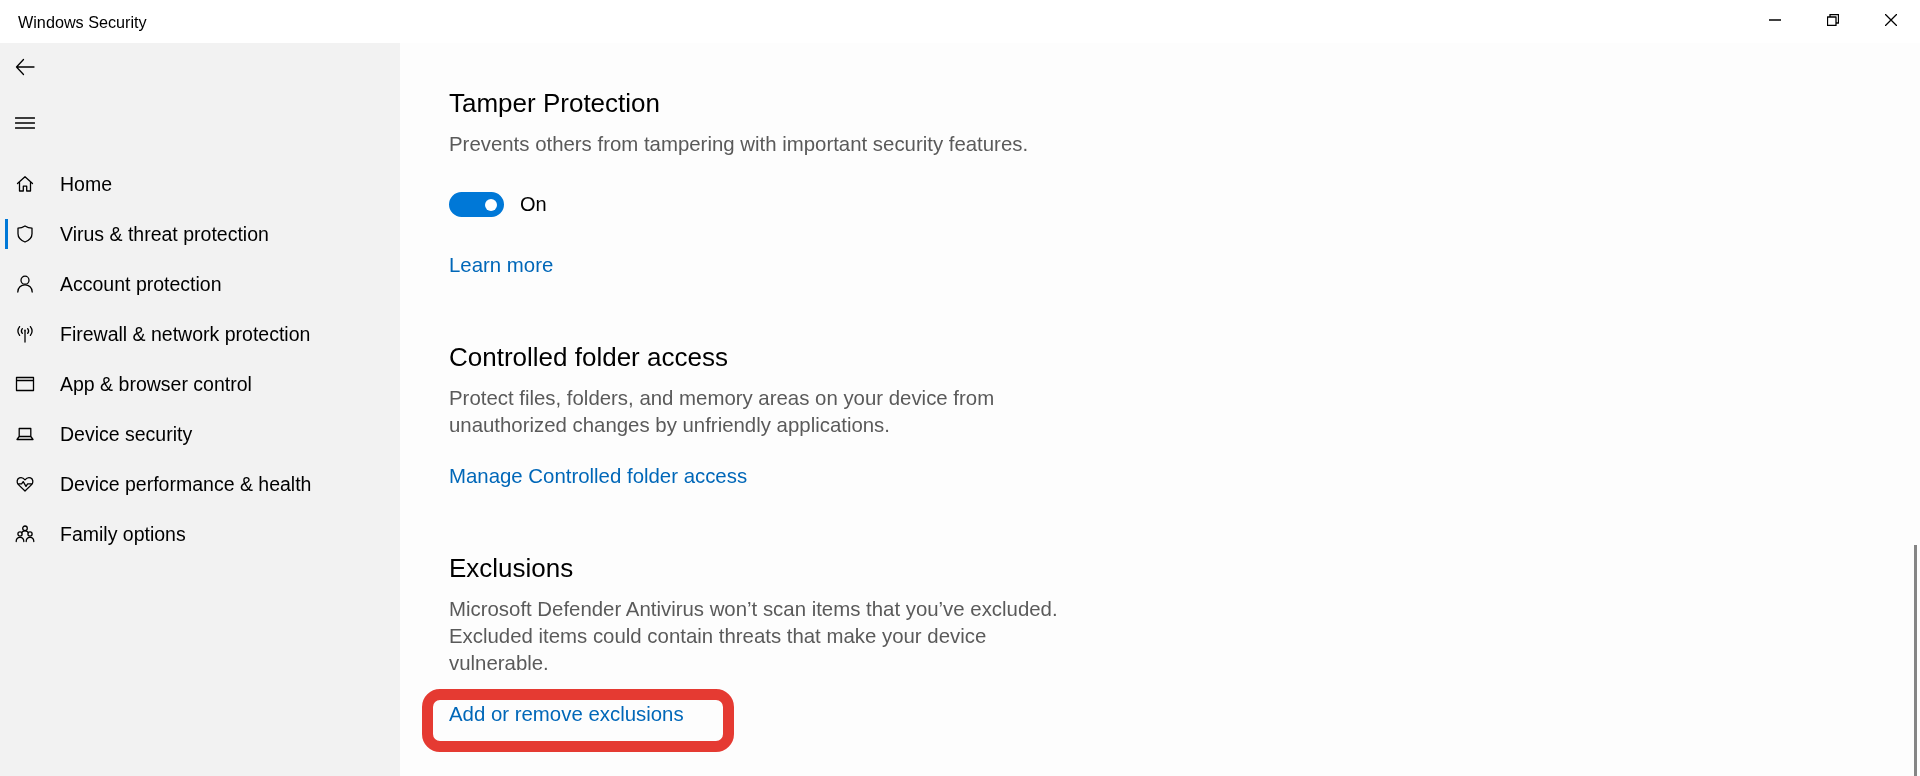  What do you see at coordinates (25, 234) in the screenshot?
I see `shield-icon` at bounding box center [25, 234].